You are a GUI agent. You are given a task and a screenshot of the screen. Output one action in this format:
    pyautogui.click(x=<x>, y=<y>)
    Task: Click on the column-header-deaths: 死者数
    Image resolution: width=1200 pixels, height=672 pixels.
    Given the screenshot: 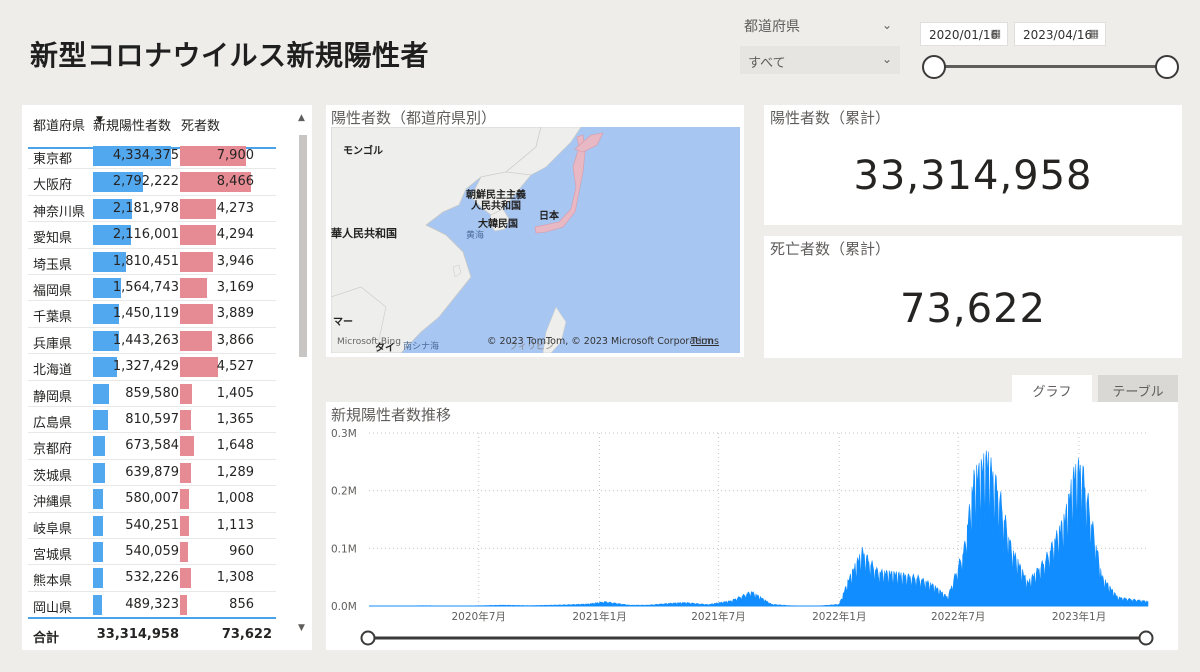 What is the action you would take?
    pyautogui.click(x=200, y=124)
    